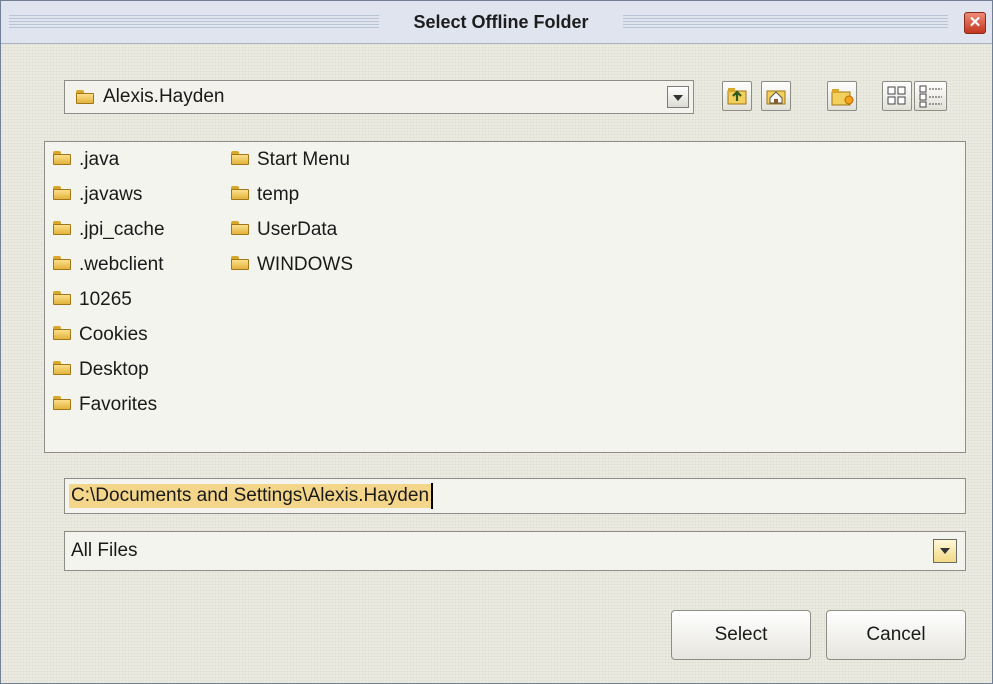 This screenshot has height=684, width=993. I want to click on new-folder-icon, so click(842, 97).